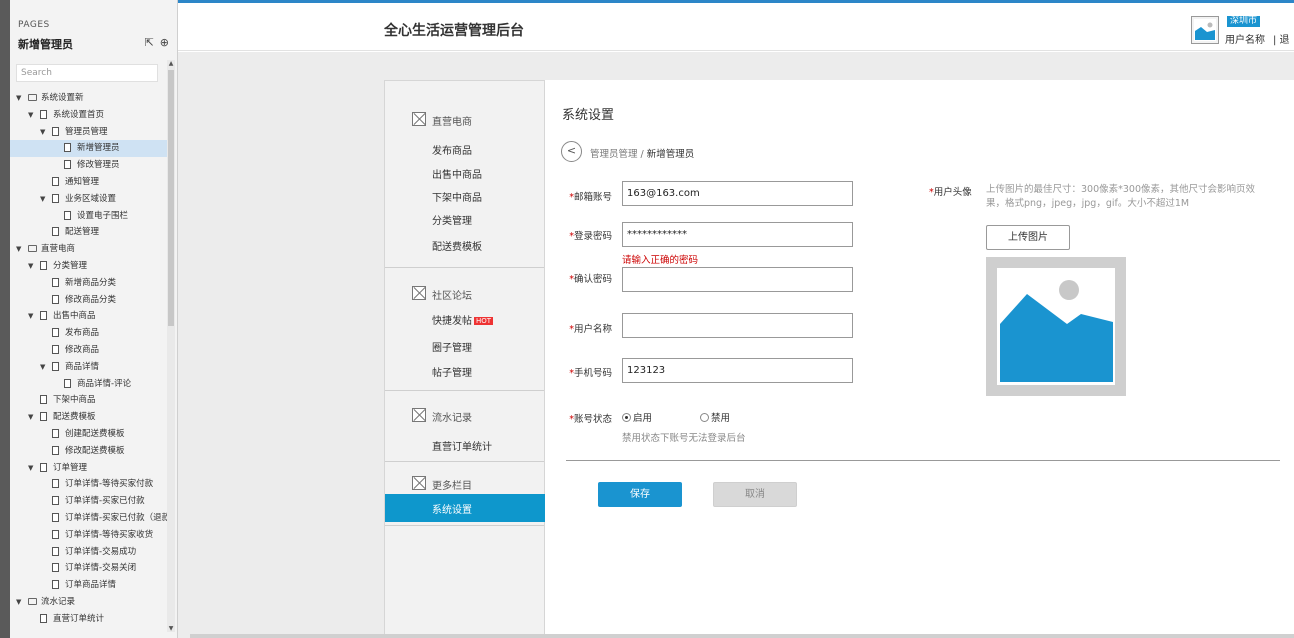 This screenshot has height=638, width=1294. What do you see at coordinates (89, 619) in the screenshot?
I see `tree-item: 直营订单统计` at bounding box center [89, 619].